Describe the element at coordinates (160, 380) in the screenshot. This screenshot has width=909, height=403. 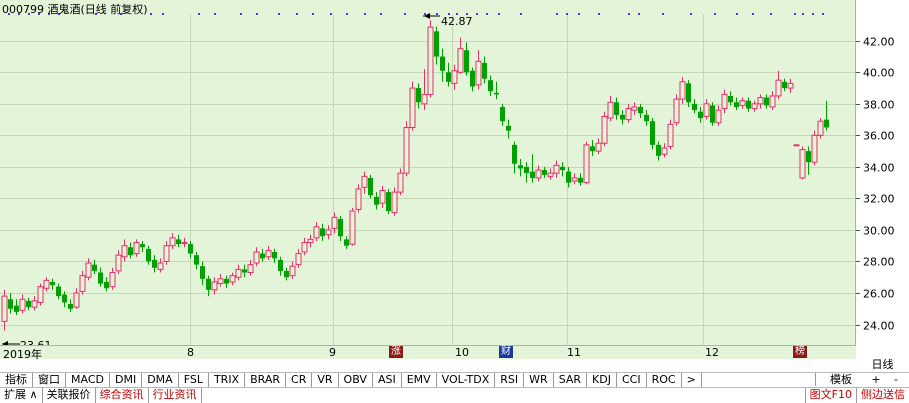
I see `indicator-tab-dma: DMA` at that location.